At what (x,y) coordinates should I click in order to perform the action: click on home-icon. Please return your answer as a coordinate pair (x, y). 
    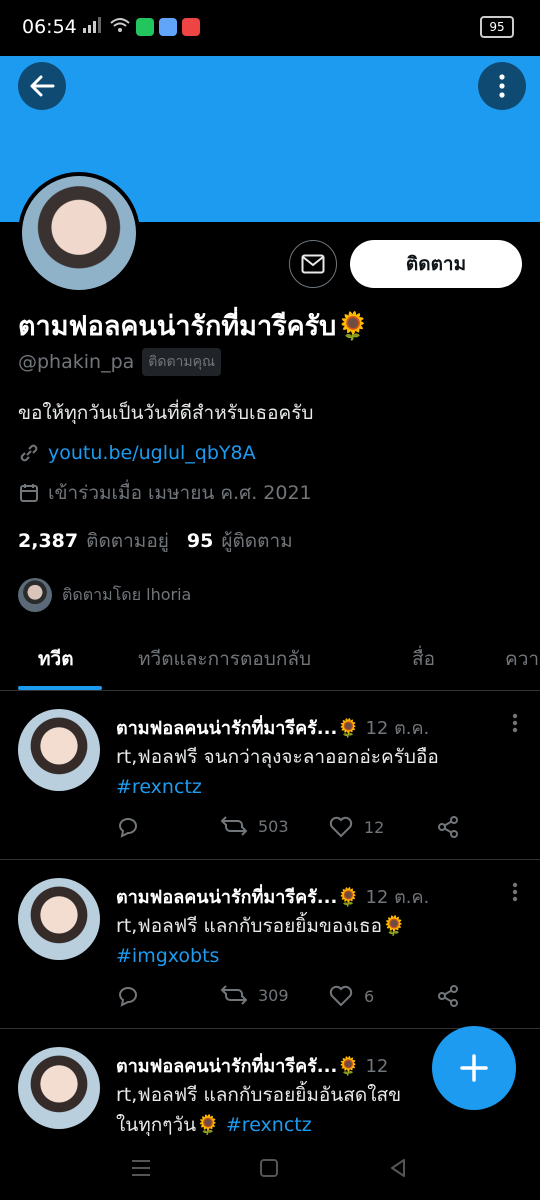
    Looking at the image, I should click on (269, 1168).